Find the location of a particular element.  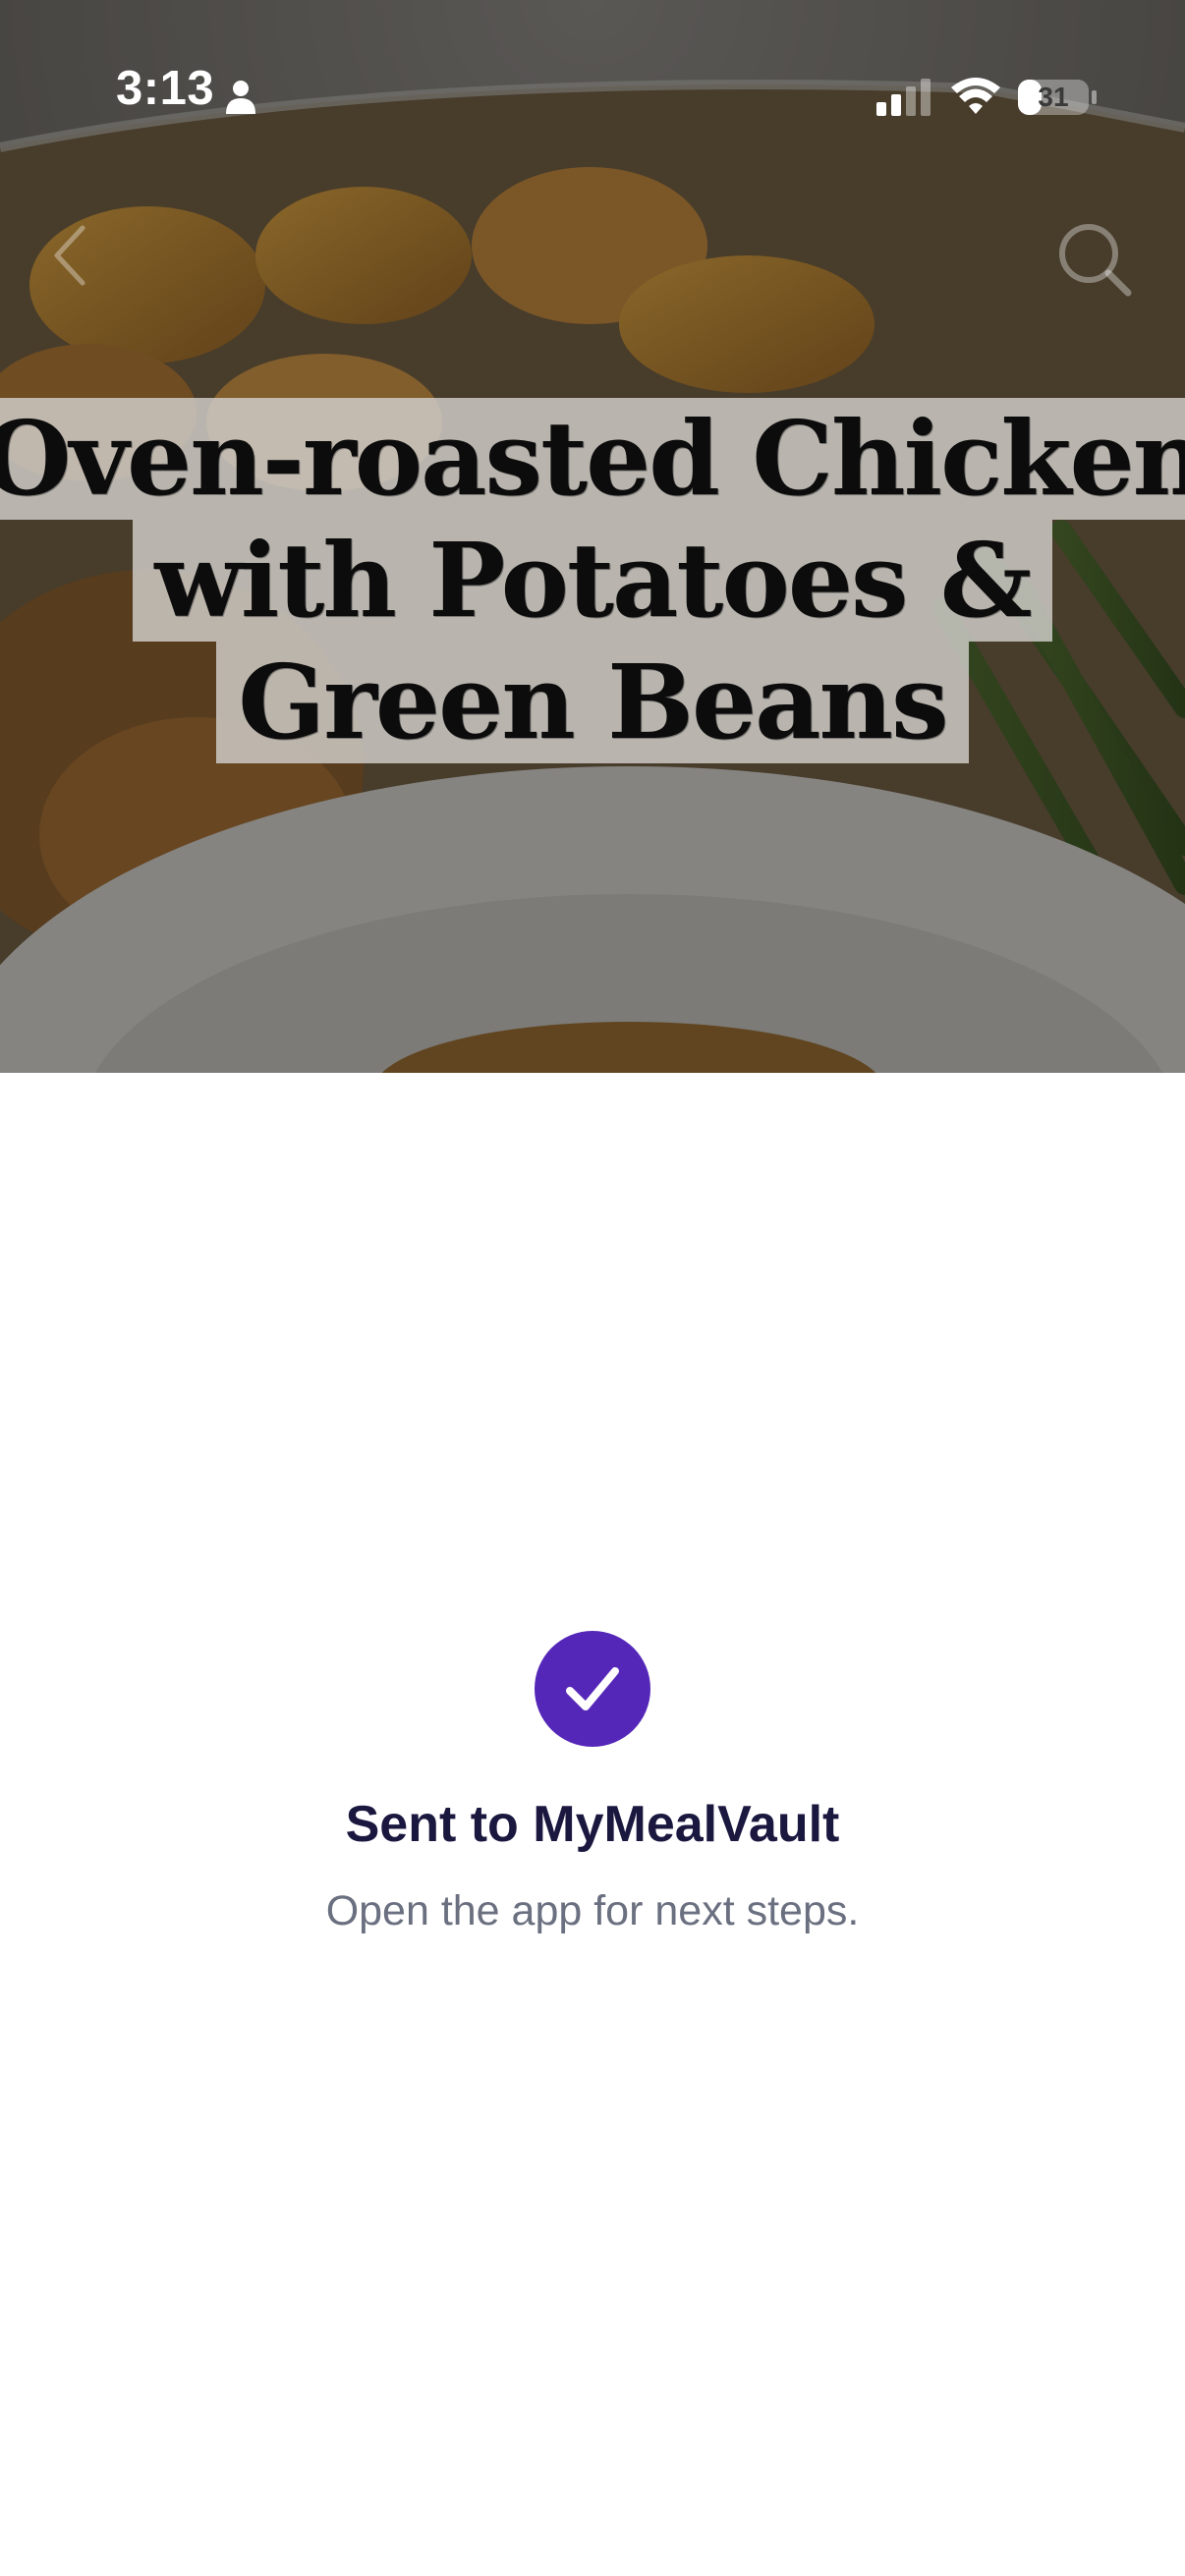

video-title-line: with Potatoes & is located at coordinates (592, 581).